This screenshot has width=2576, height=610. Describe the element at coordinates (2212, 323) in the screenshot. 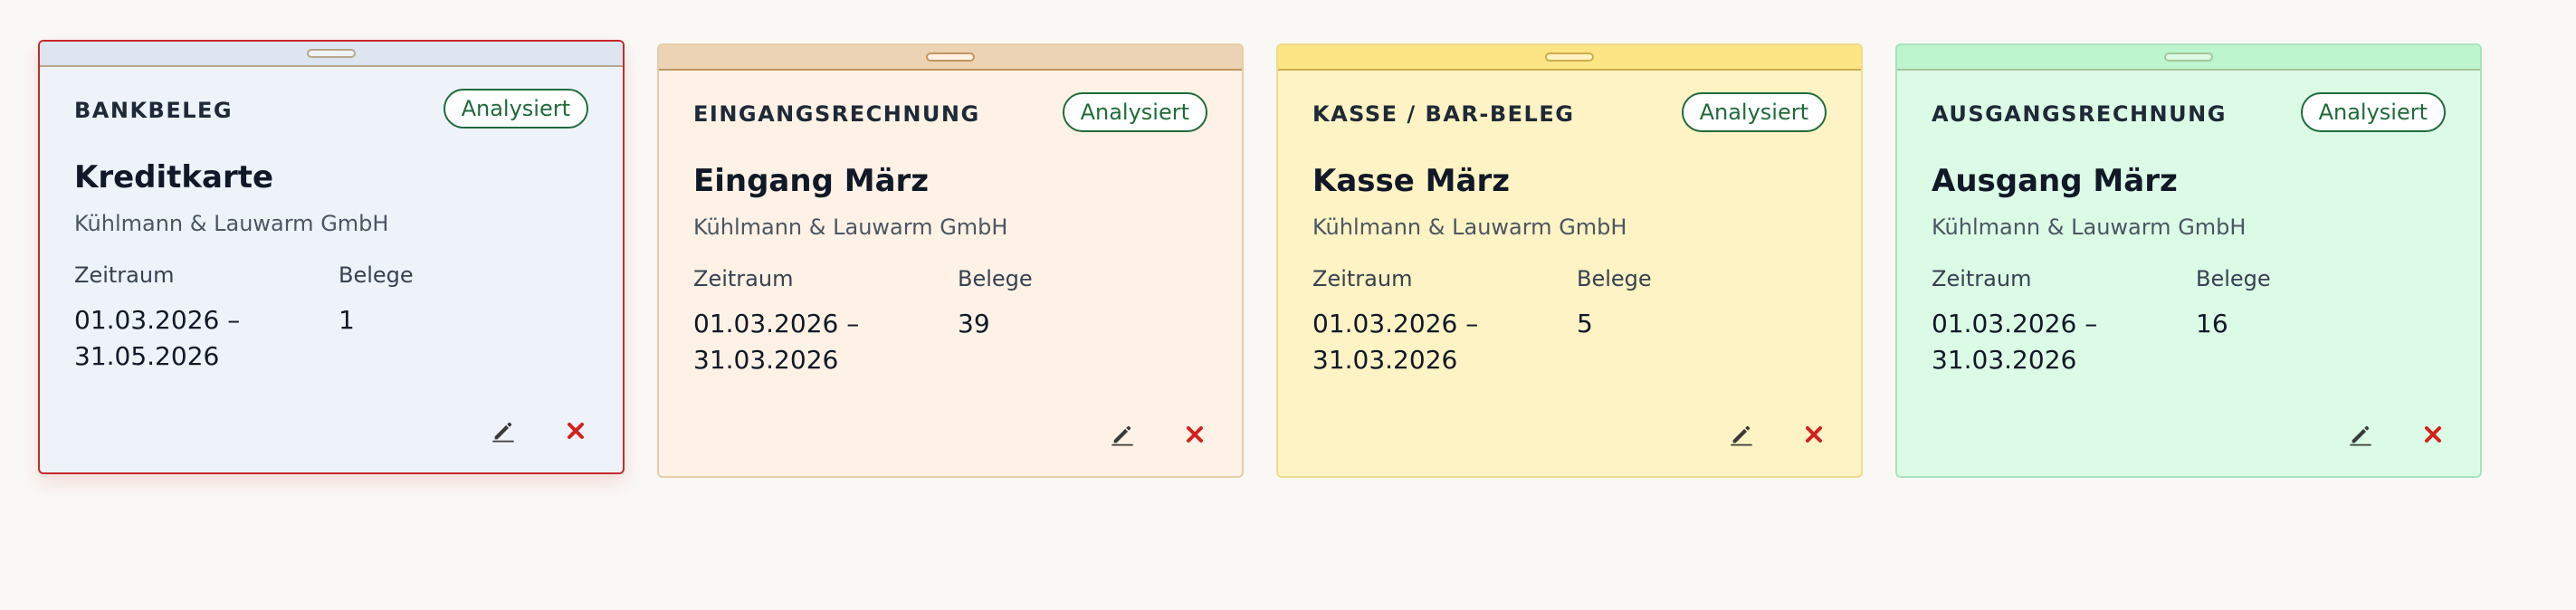

I see `count-value: 16` at that location.